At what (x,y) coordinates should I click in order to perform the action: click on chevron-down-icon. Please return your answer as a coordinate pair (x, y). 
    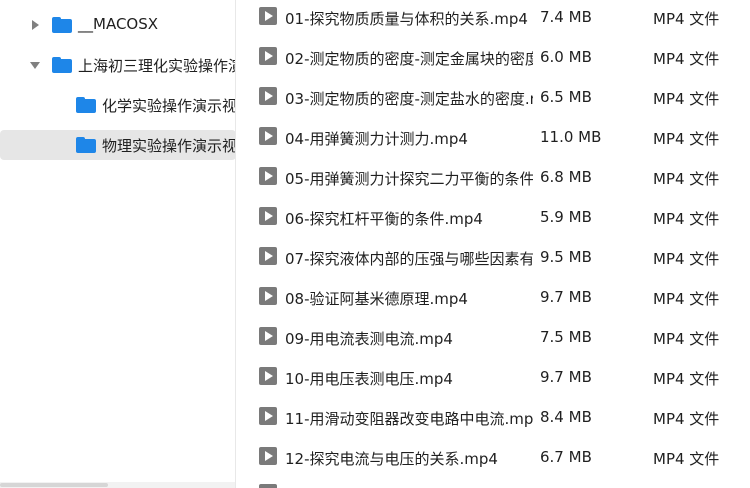
    Looking at the image, I should click on (35, 65).